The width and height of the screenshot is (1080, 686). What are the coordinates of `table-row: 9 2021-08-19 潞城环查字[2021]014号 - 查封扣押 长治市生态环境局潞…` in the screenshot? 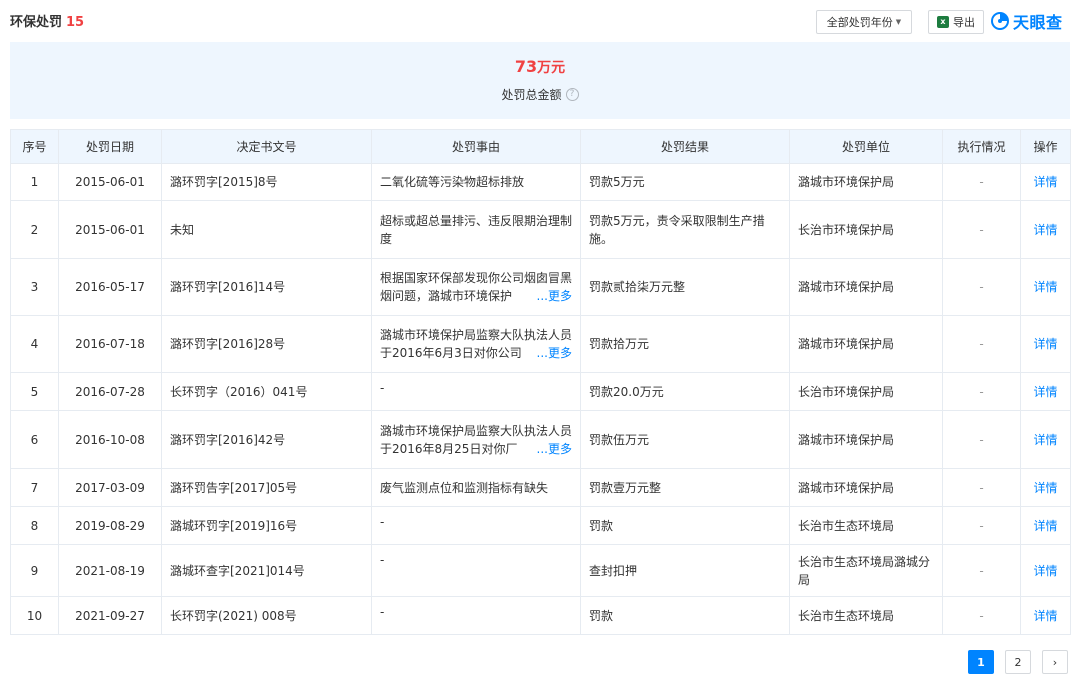 It's located at (540, 570).